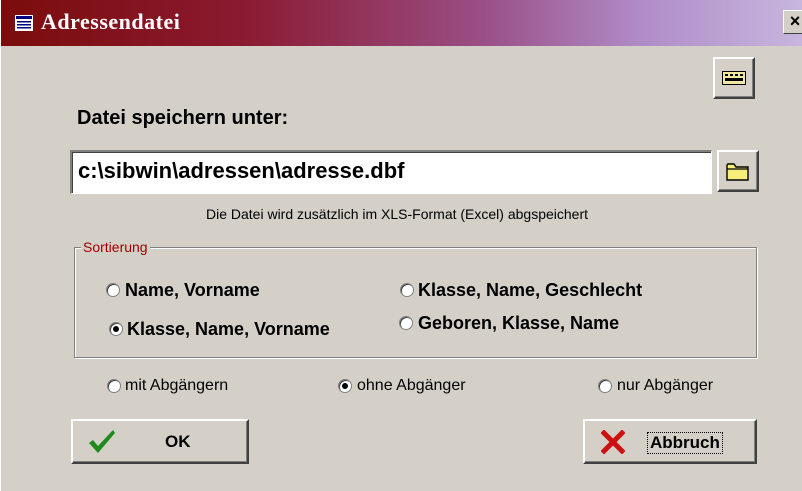 The height and width of the screenshot is (491, 802). Describe the element at coordinates (411, 386) in the screenshot. I see `radio-label-ohne-abgaenger: ohne Abgänger` at that location.